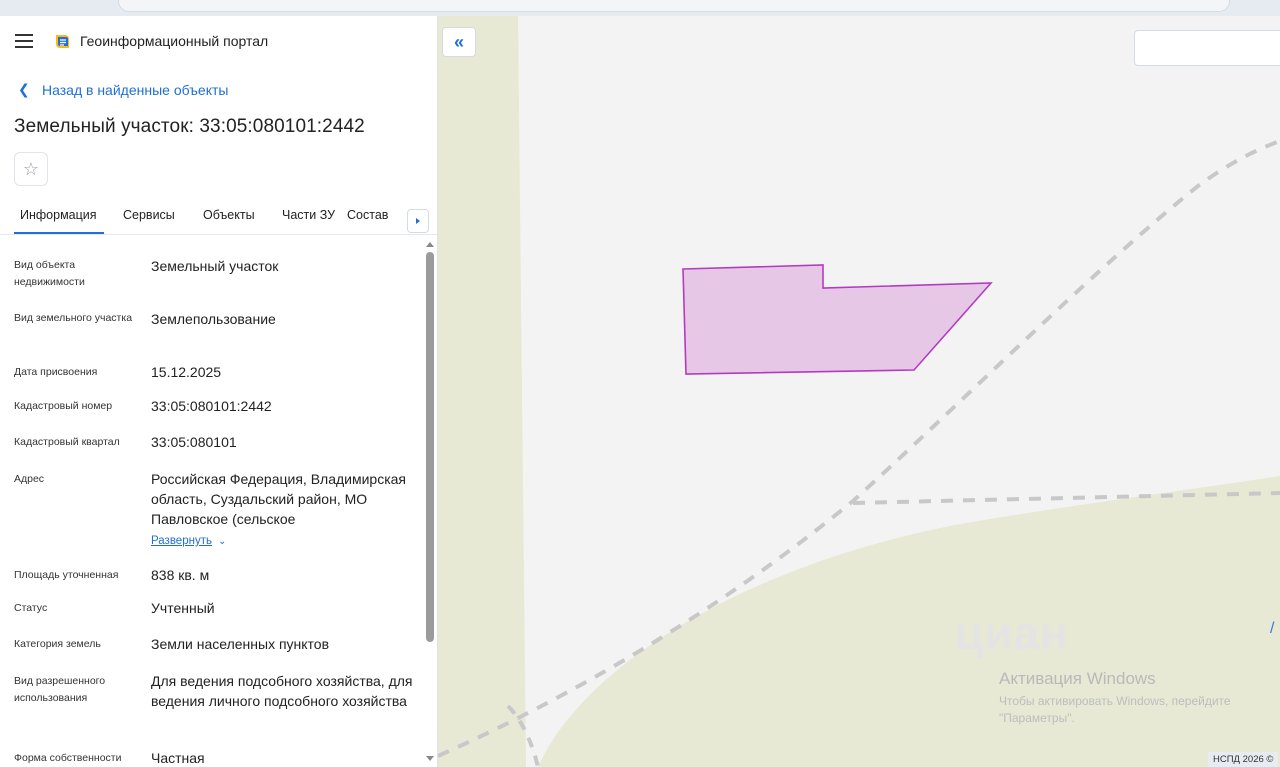 The image size is (1280, 767). Describe the element at coordinates (1207, 48) in the screenshot. I see `map-search-input` at that location.